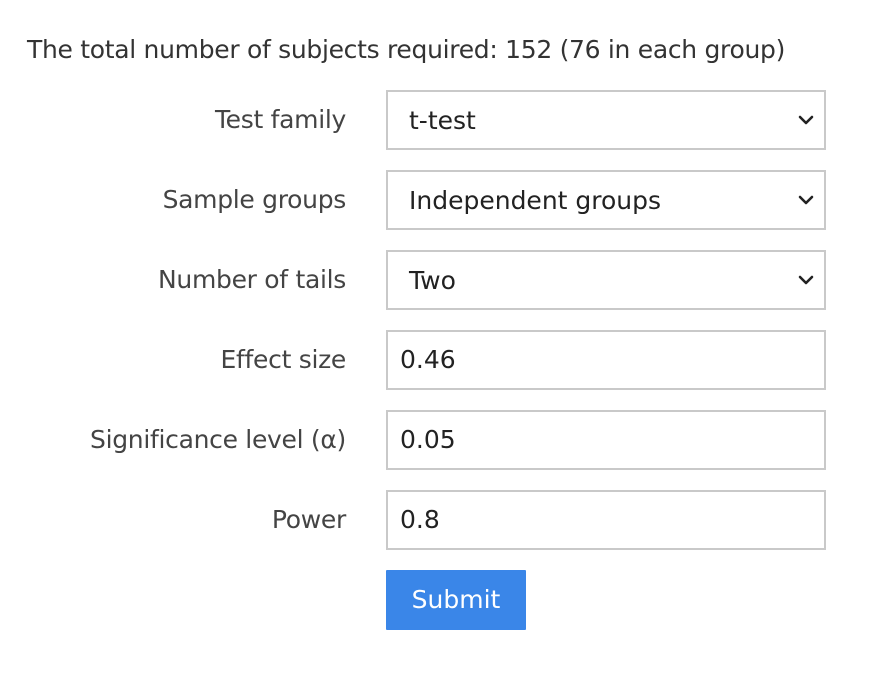  Describe the element at coordinates (420, 519) in the screenshot. I see `power-value: 0.8` at that location.